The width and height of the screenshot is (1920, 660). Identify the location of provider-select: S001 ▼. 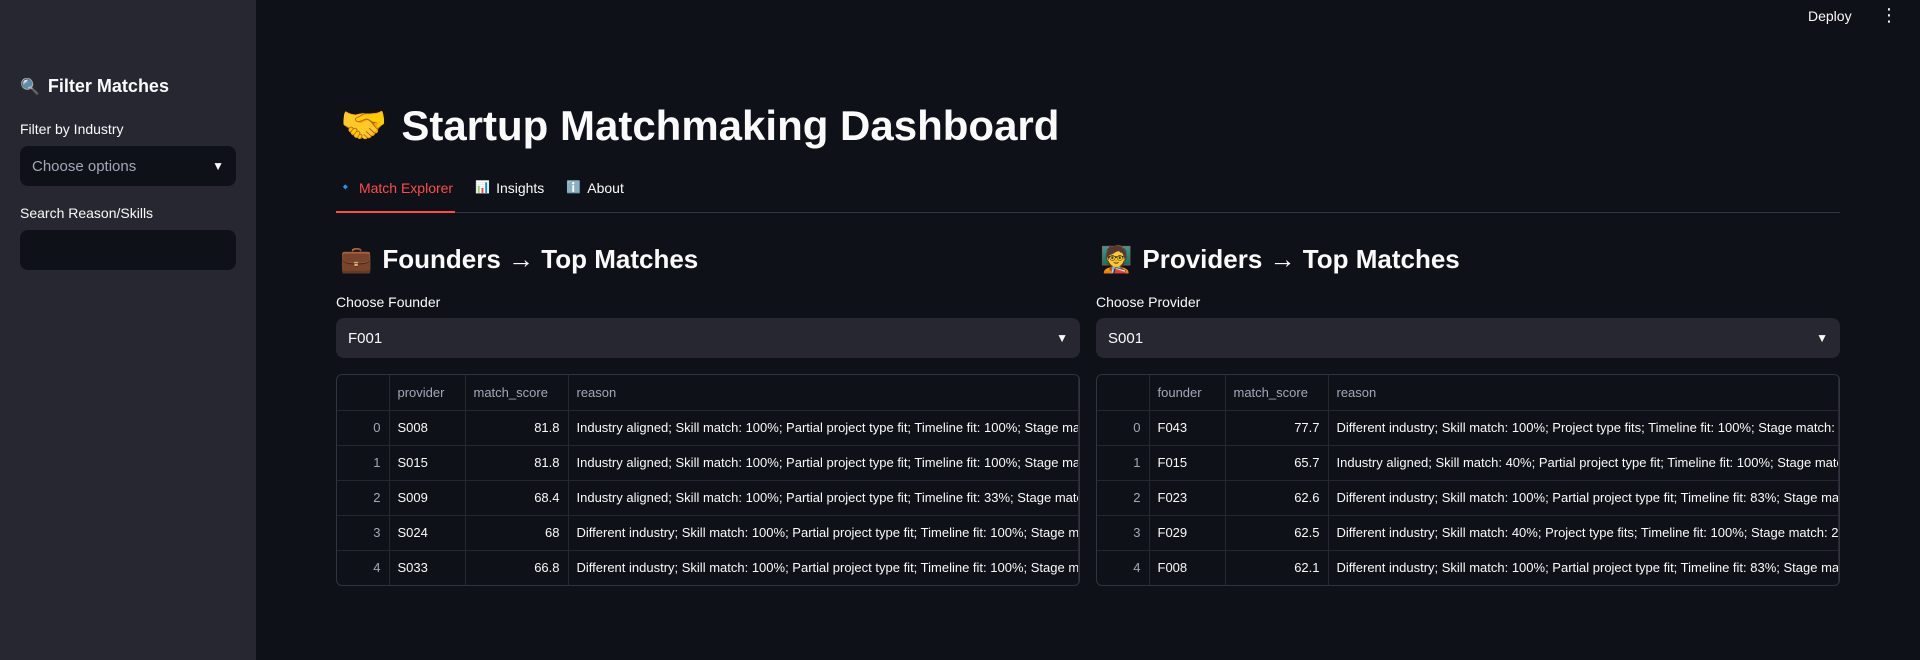
(1468, 338).